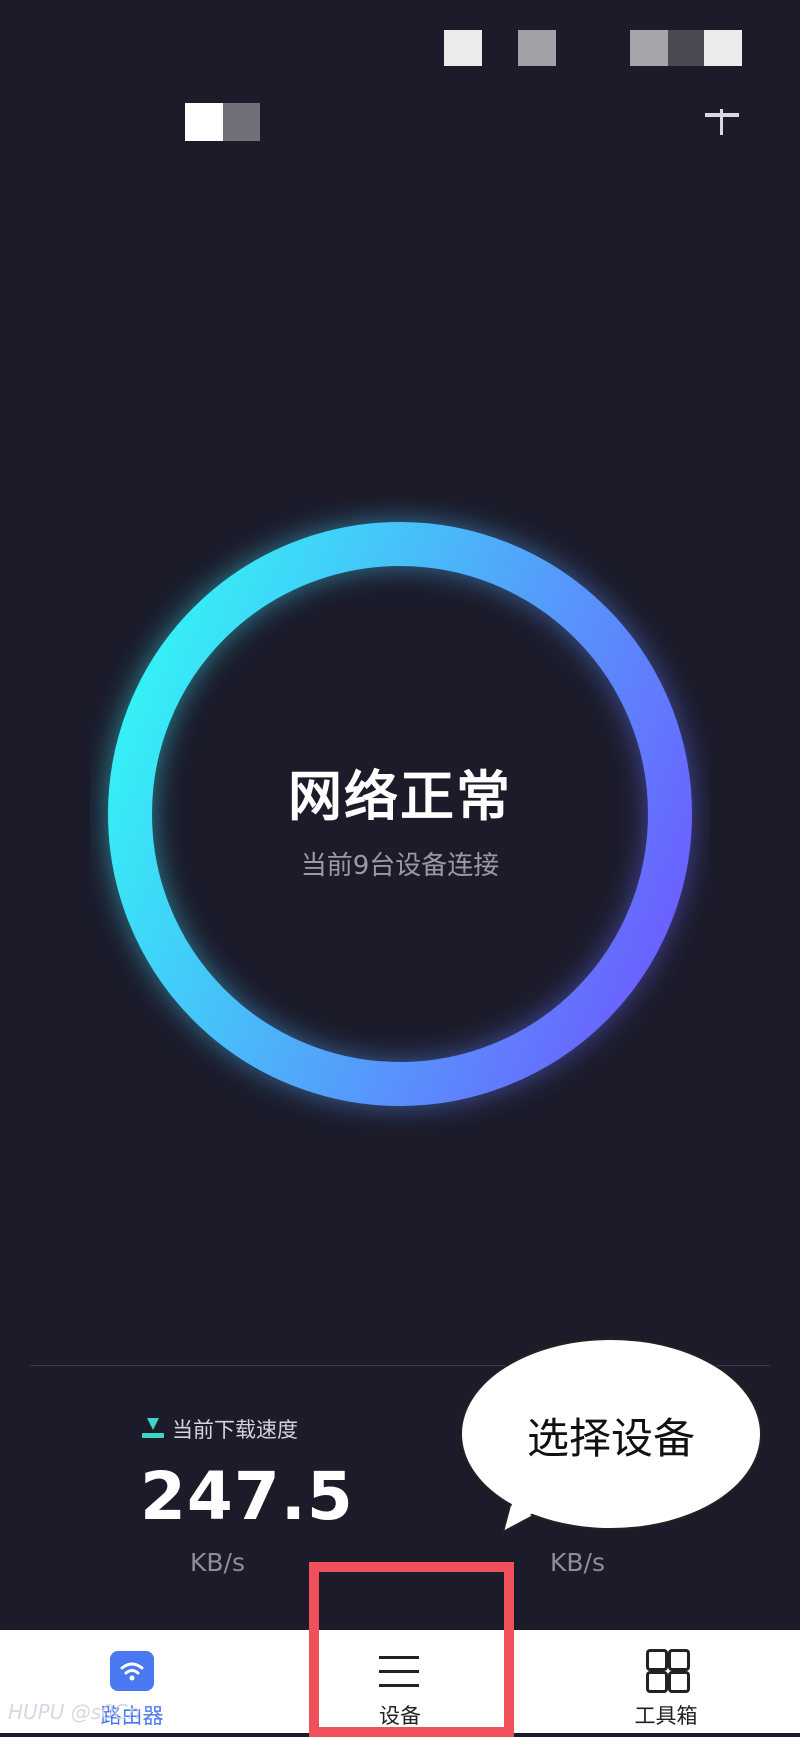  What do you see at coordinates (668, 1671) in the screenshot?
I see `grid-icon` at bounding box center [668, 1671].